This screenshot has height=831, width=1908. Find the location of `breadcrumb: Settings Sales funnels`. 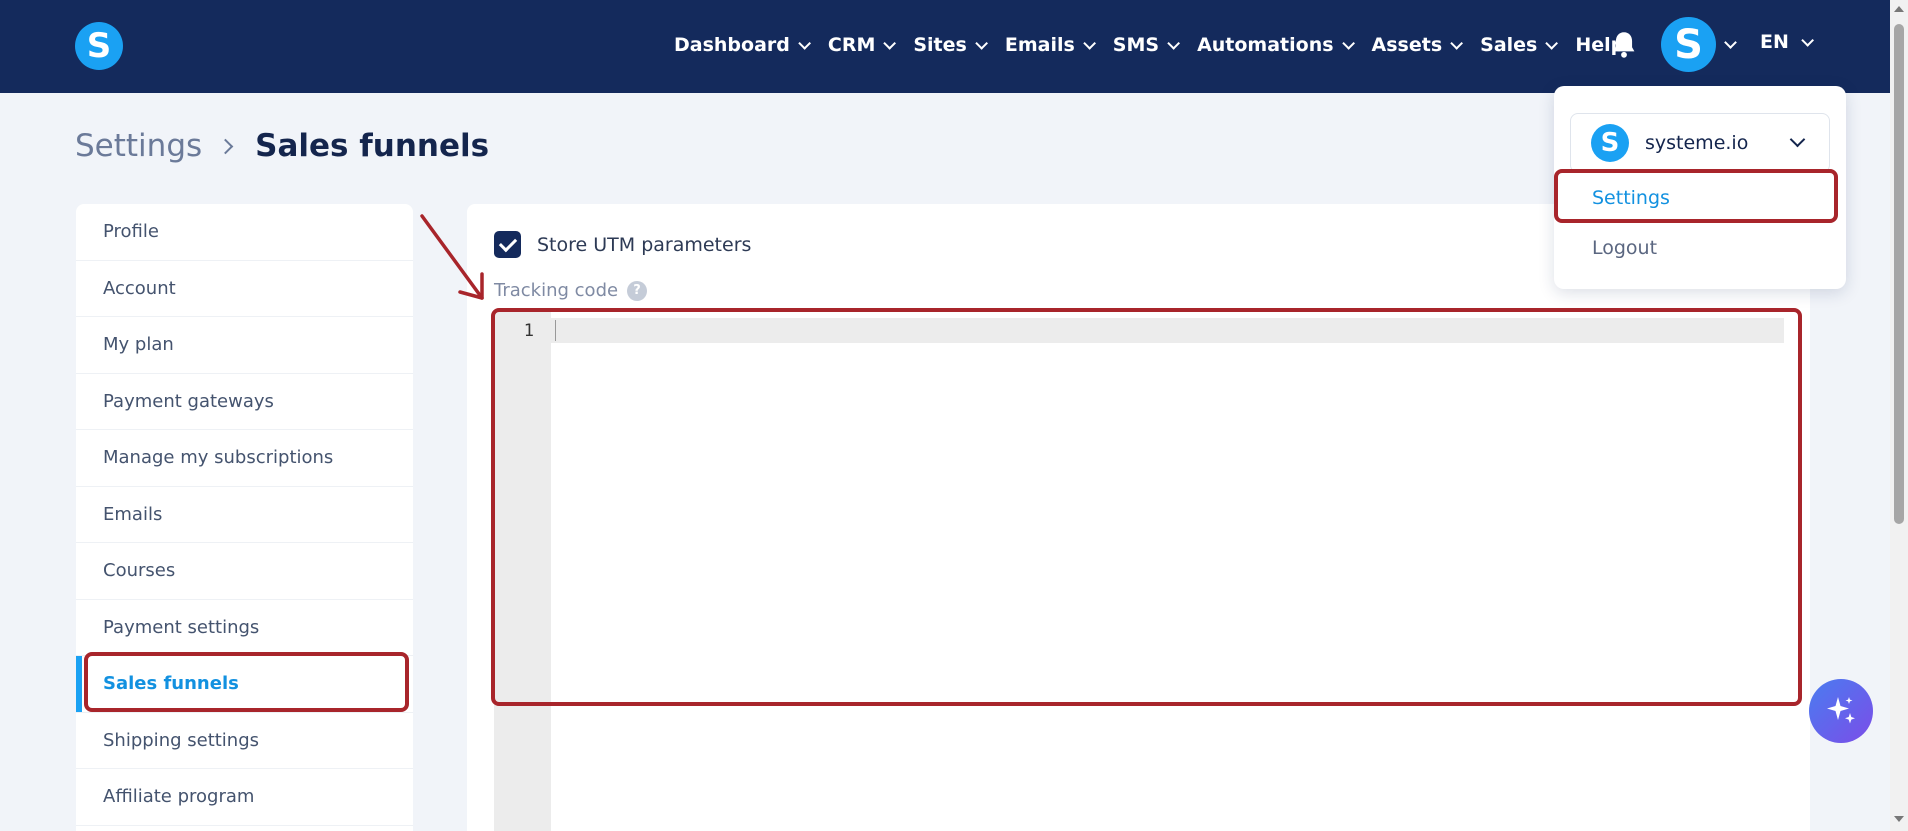

breadcrumb: Settings Sales funnels is located at coordinates (282, 146).